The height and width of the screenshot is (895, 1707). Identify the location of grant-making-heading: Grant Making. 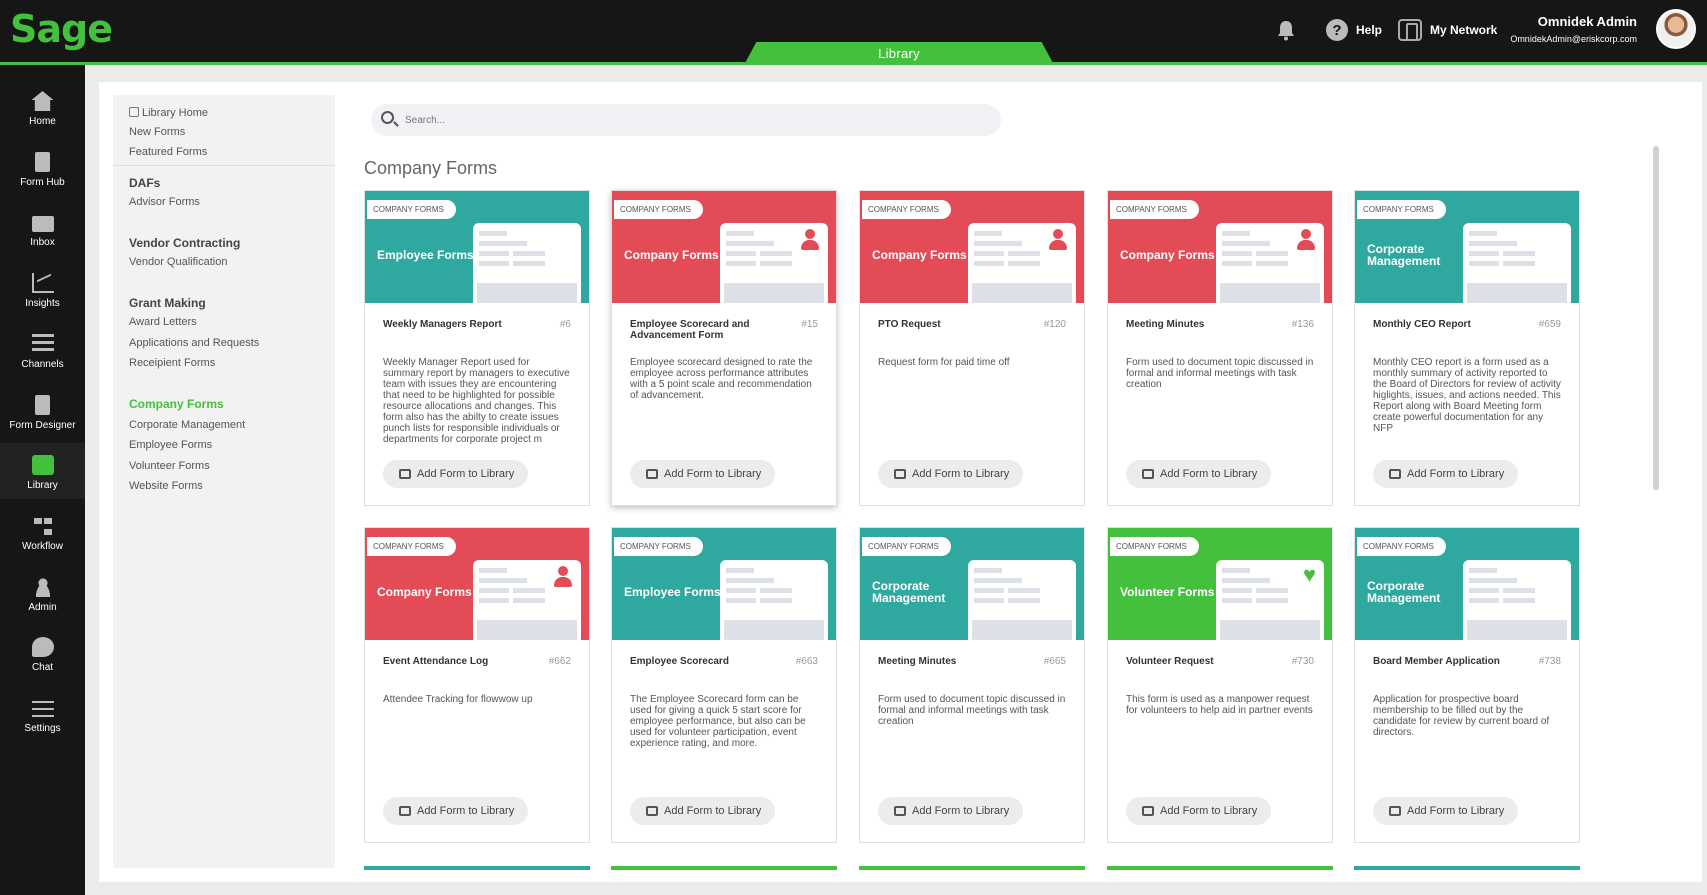
(167, 303).